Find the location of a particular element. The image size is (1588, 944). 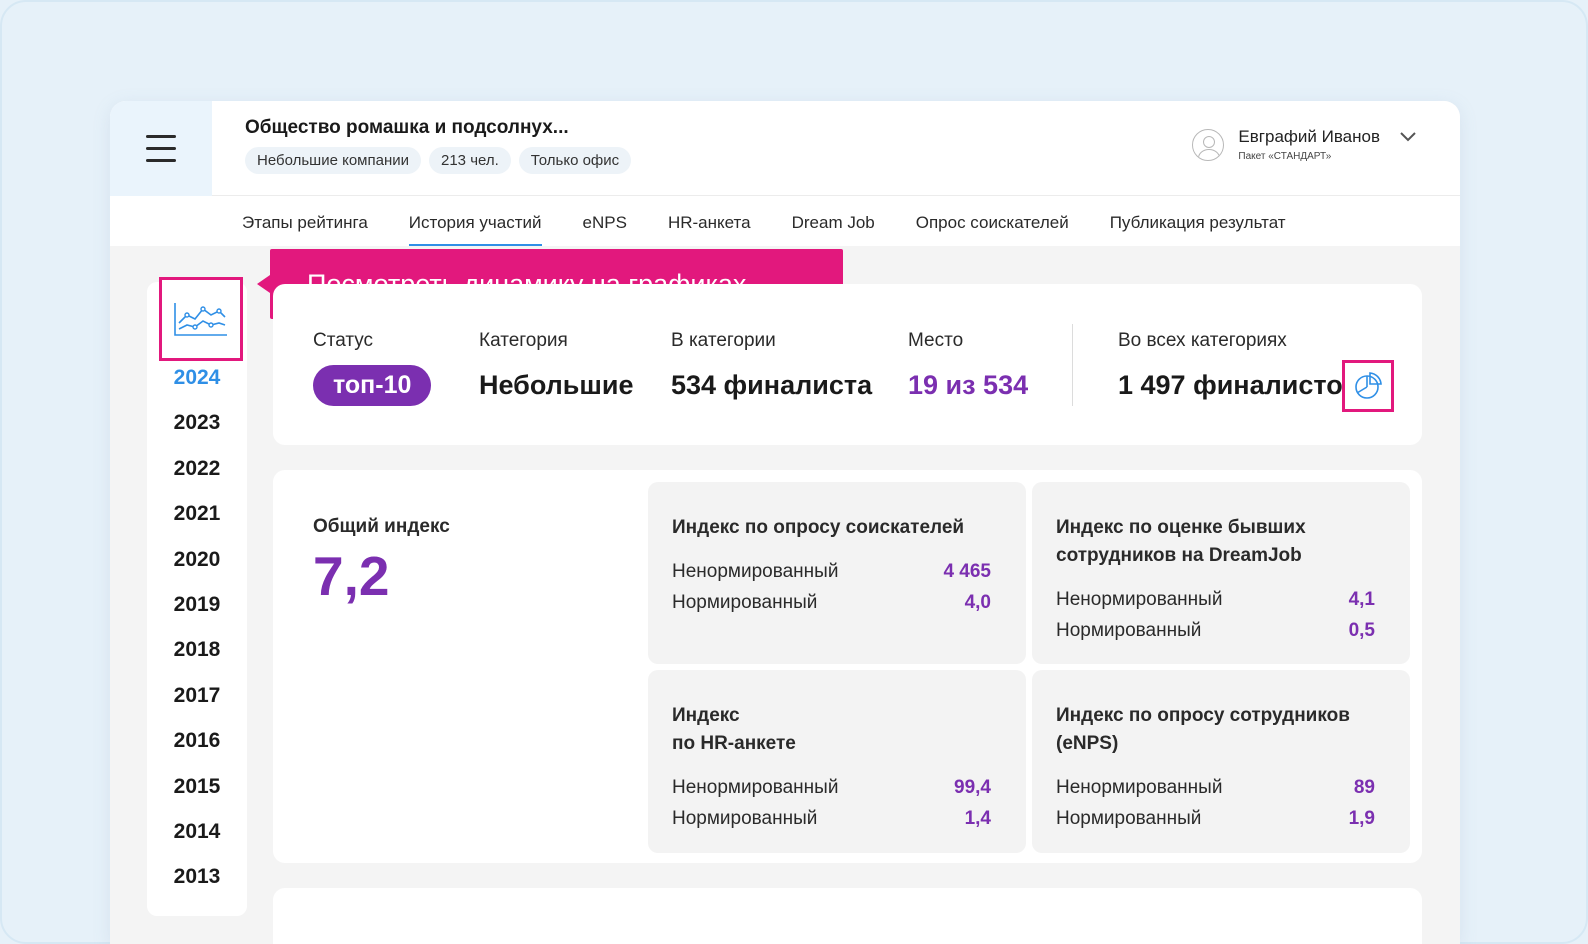

pie-chart-button is located at coordinates (1368, 386).